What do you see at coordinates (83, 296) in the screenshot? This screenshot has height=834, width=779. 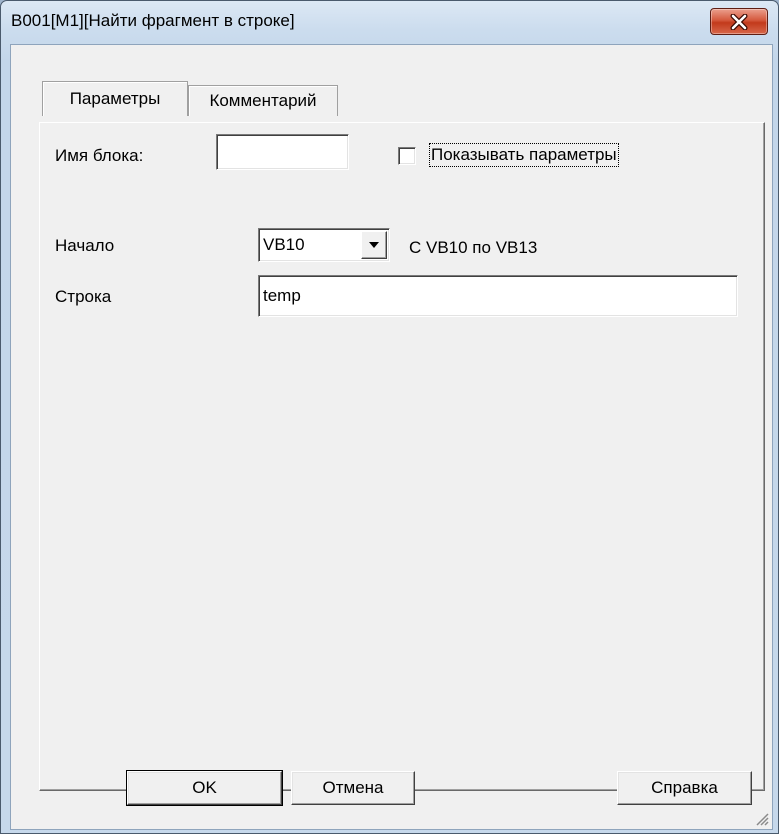 I see `string-label: Строка` at bounding box center [83, 296].